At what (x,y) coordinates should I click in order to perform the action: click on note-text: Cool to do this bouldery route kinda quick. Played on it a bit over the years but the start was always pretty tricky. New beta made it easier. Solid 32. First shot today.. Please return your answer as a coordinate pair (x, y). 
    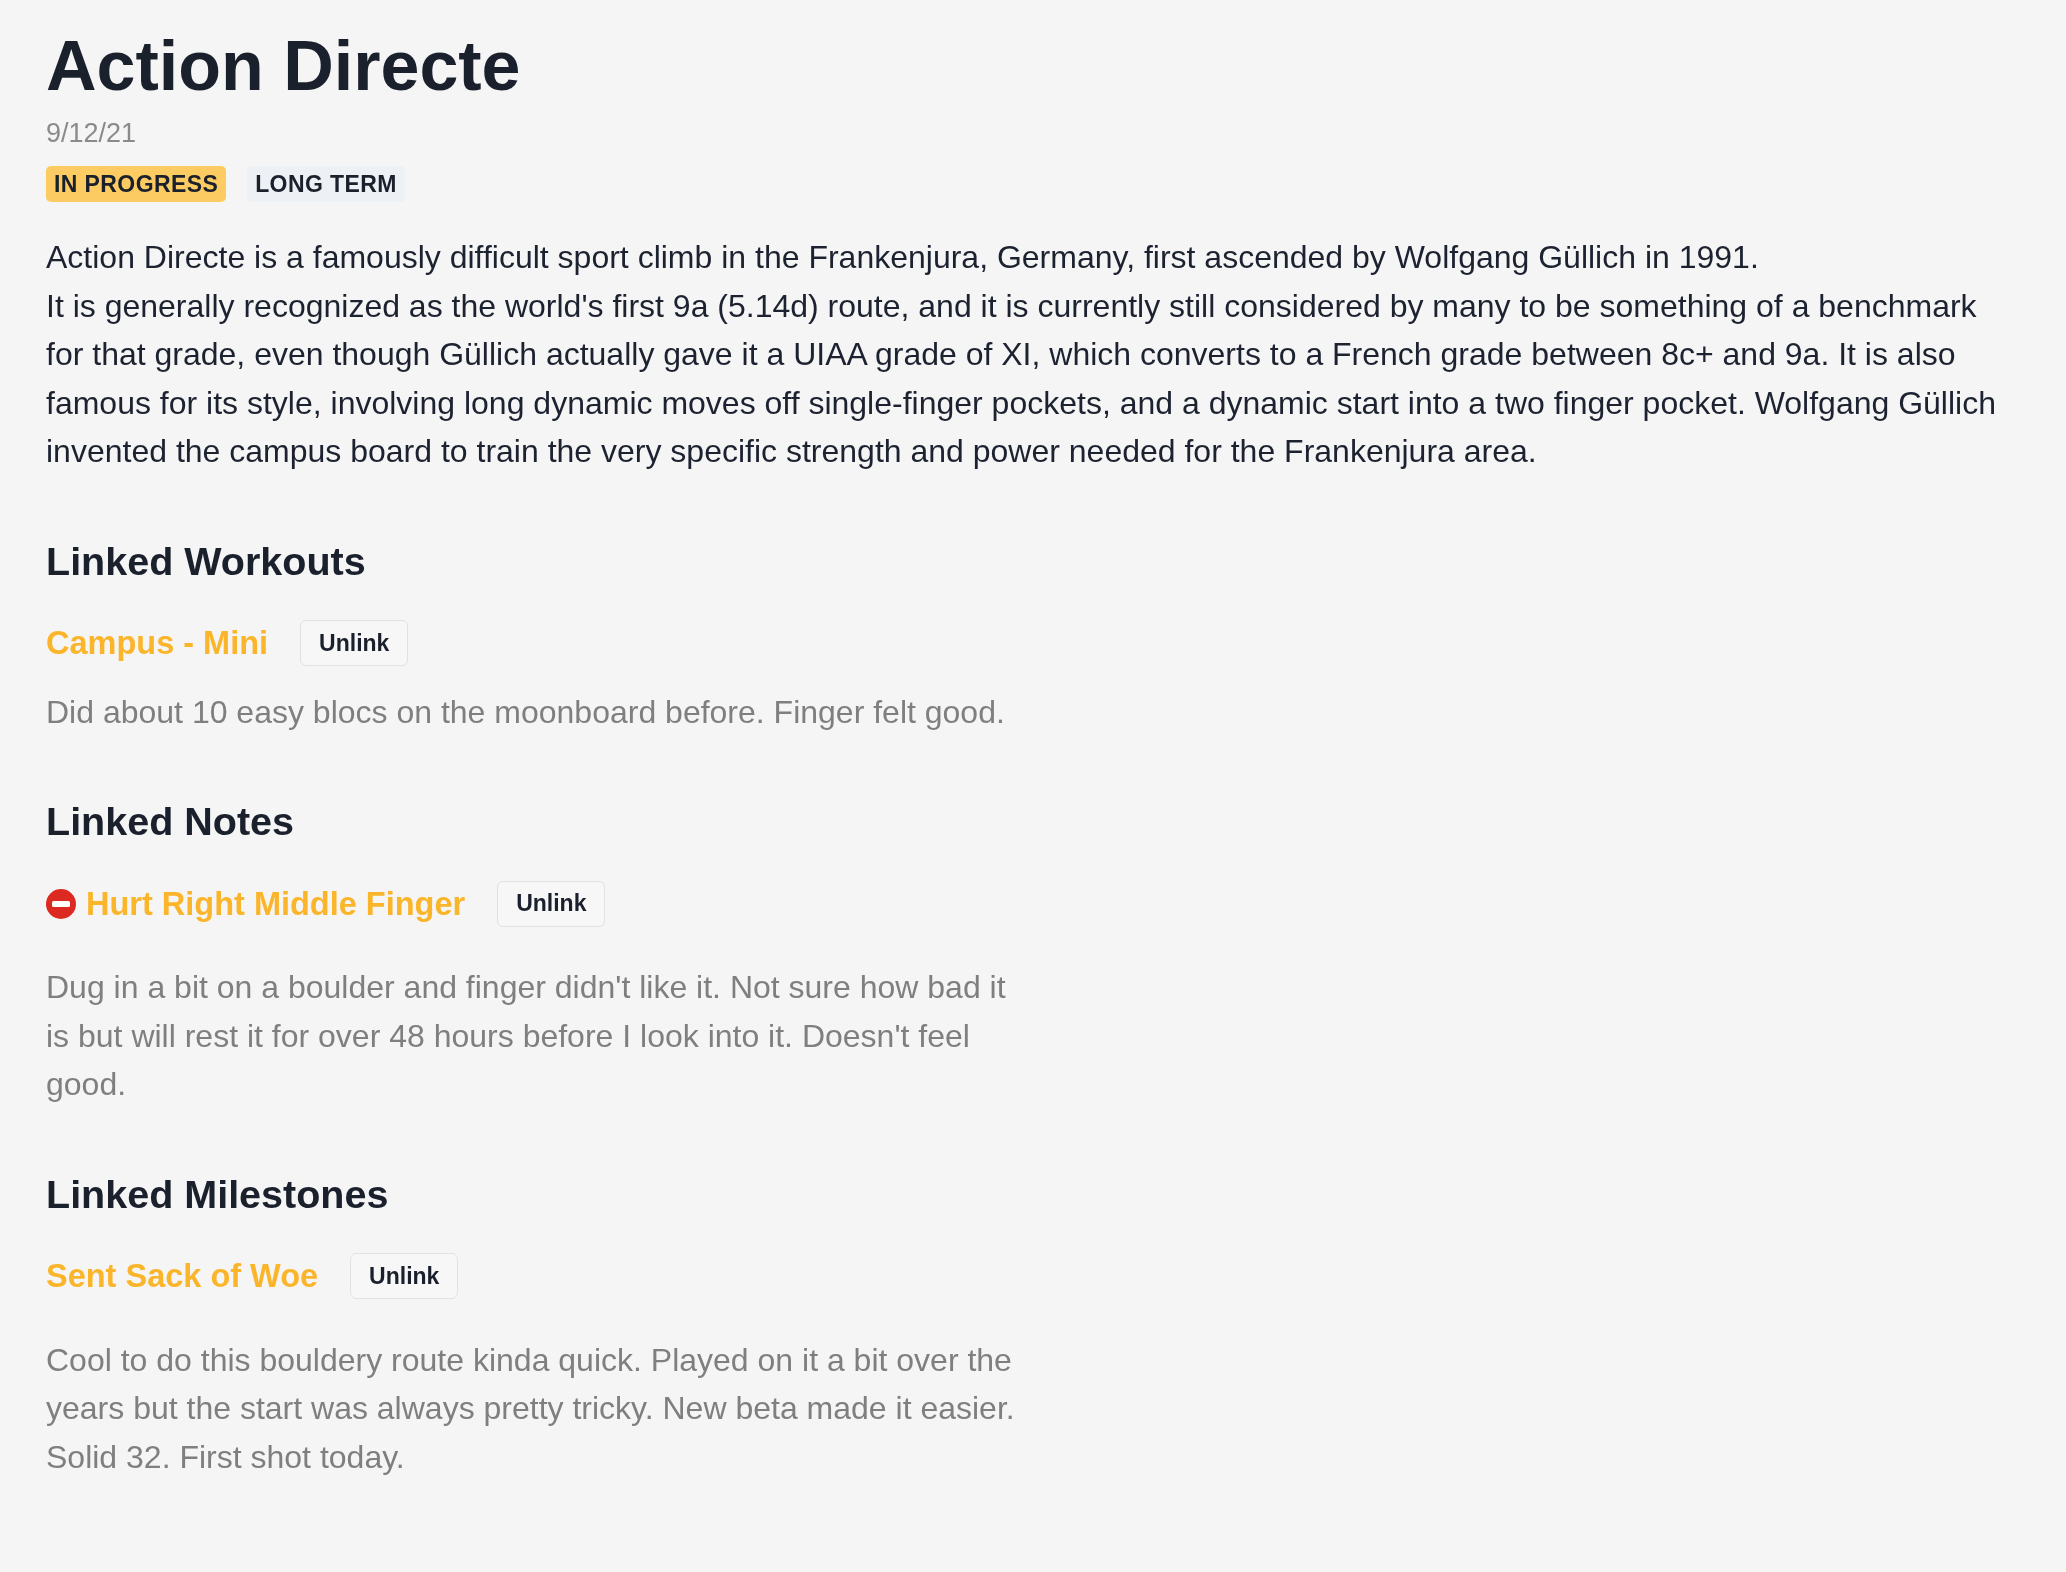
    Looking at the image, I should click on (531, 1408).